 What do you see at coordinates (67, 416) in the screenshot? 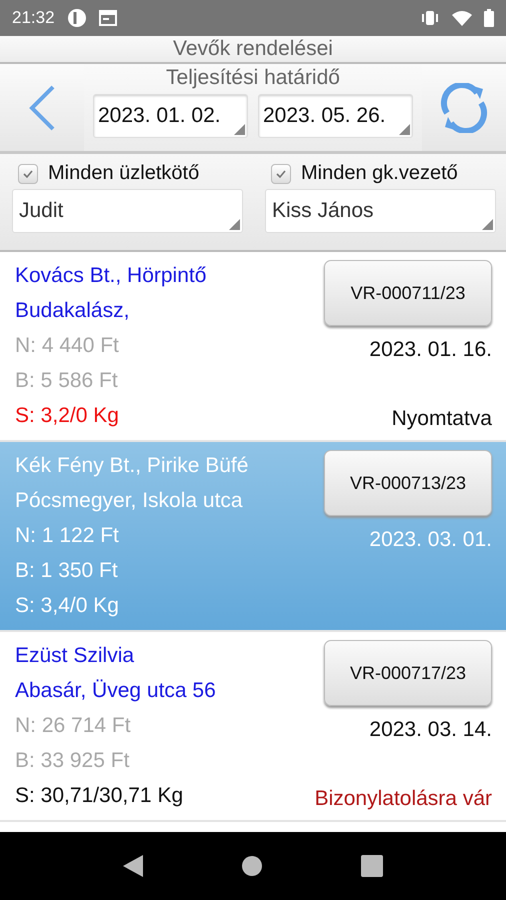
I see `weight-text: S: 3,2/0 Kg` at bounding box center [67, 416].